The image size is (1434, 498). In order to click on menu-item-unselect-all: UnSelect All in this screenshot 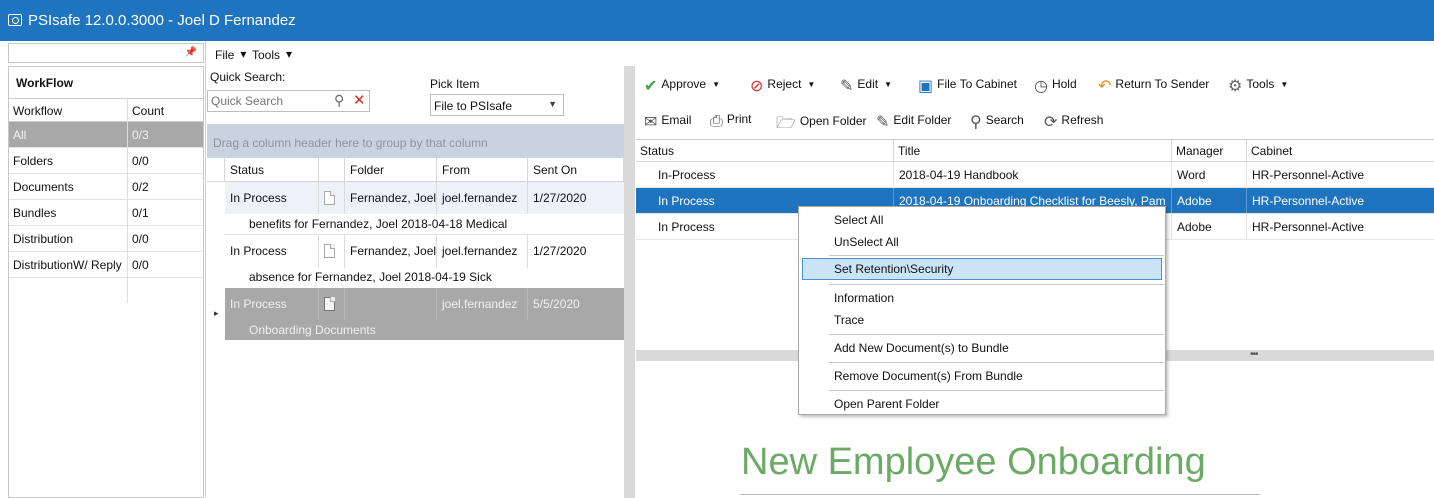, I will do `click(982, 242)`.